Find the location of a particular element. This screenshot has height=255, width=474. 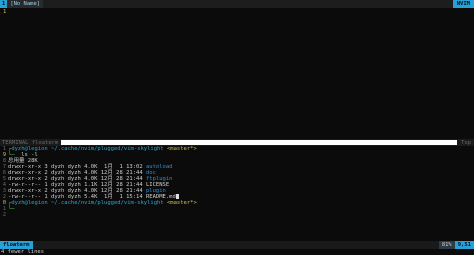

statusline: floaterm 81% 9,51 is located at coordinates (237, 245).